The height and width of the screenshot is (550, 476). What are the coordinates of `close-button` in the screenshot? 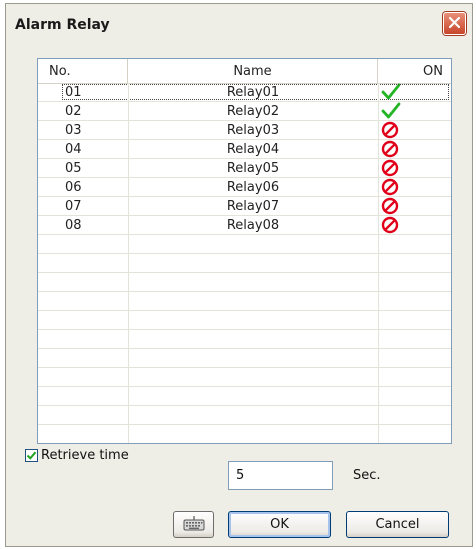 It's located at (454, 23).